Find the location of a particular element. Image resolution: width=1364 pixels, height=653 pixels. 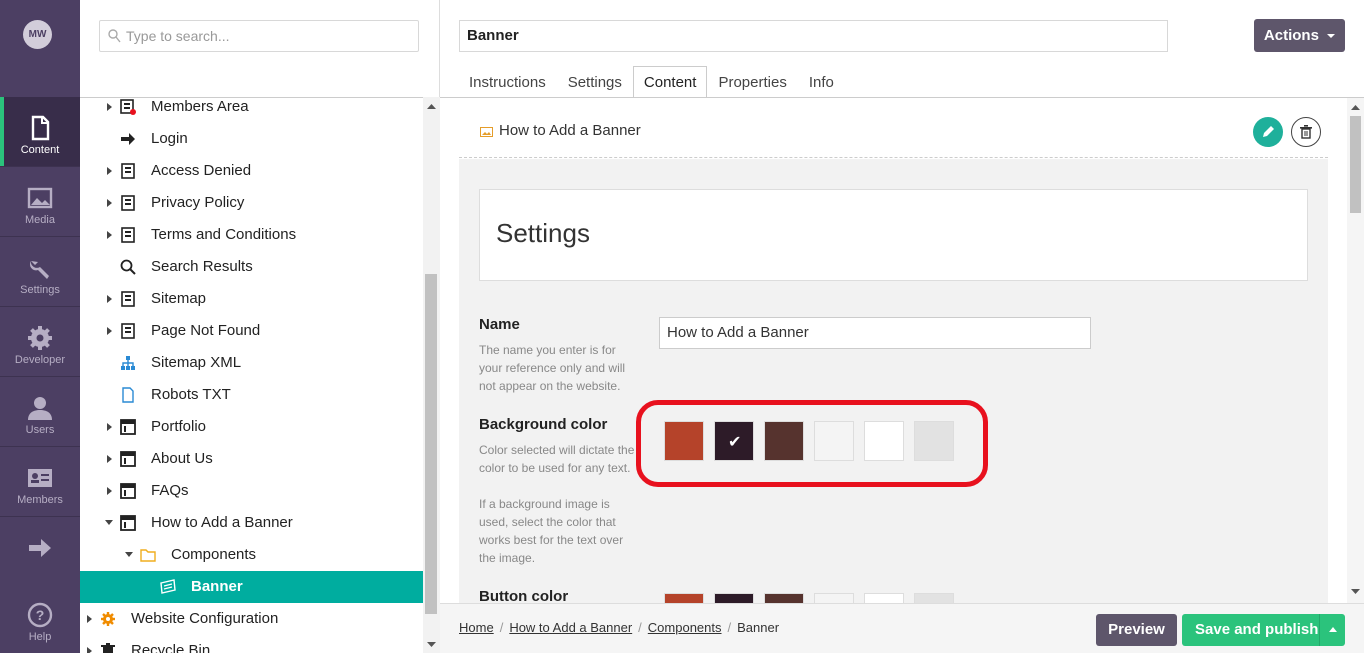

tree-node: Login is located at coordinates (251, 139).